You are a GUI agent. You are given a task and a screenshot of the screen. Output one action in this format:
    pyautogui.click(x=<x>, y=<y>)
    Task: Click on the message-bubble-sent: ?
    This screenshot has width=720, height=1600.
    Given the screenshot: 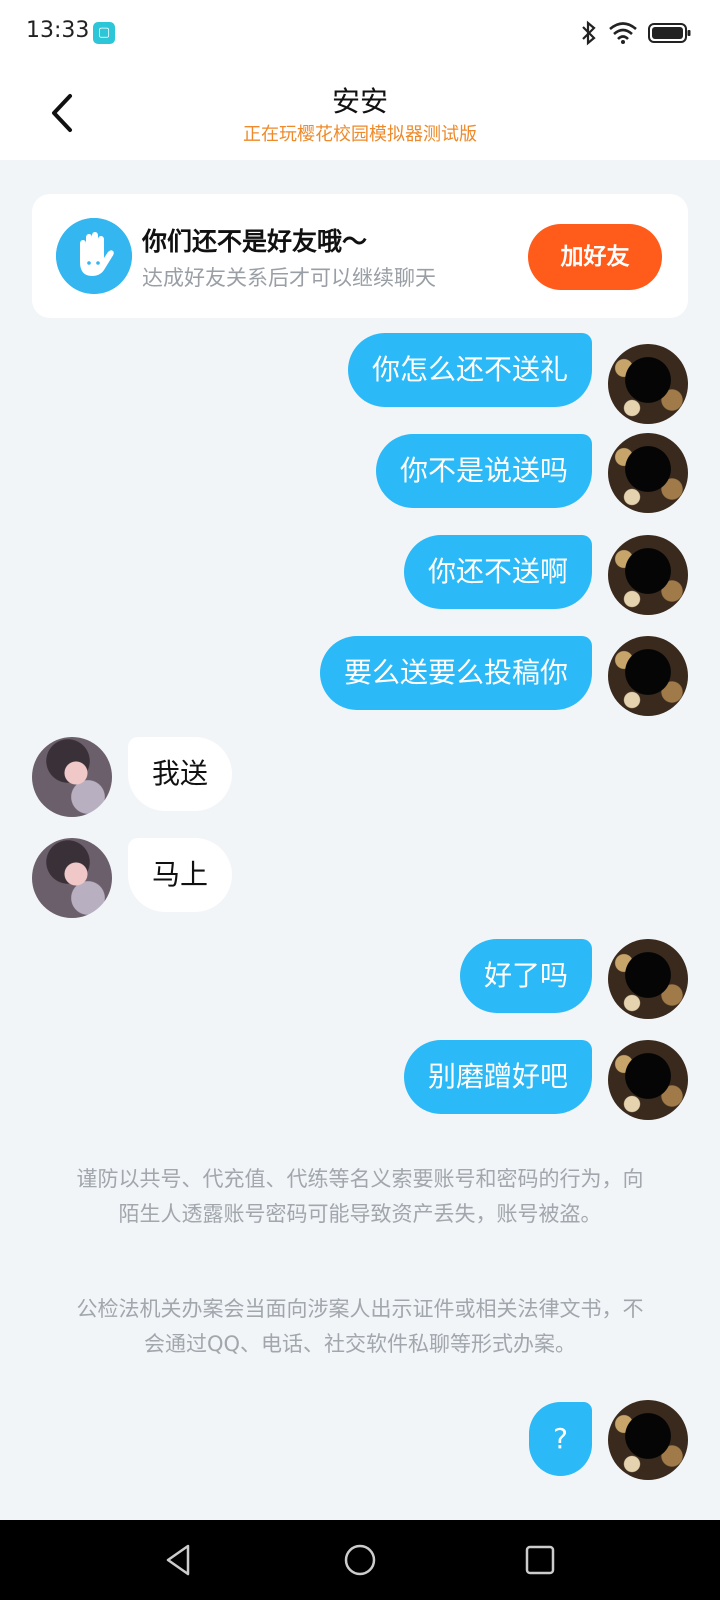 What is the action you would take?
    pyautogui.click(x=560, y=1439)
    